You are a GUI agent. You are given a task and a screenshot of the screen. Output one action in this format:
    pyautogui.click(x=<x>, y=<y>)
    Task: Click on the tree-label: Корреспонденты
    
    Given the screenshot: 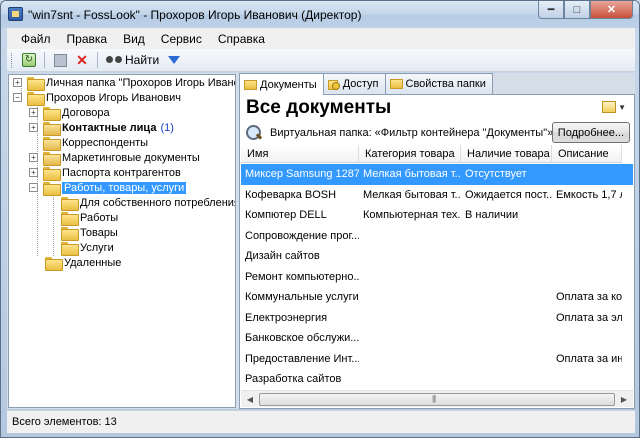 What is the action you would take?
    pyautogui.click(x=105, y=142)
    